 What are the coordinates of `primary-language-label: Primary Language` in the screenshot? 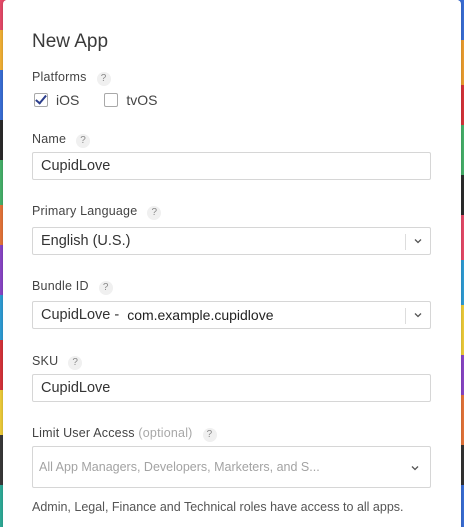 It's located at (85, 211).